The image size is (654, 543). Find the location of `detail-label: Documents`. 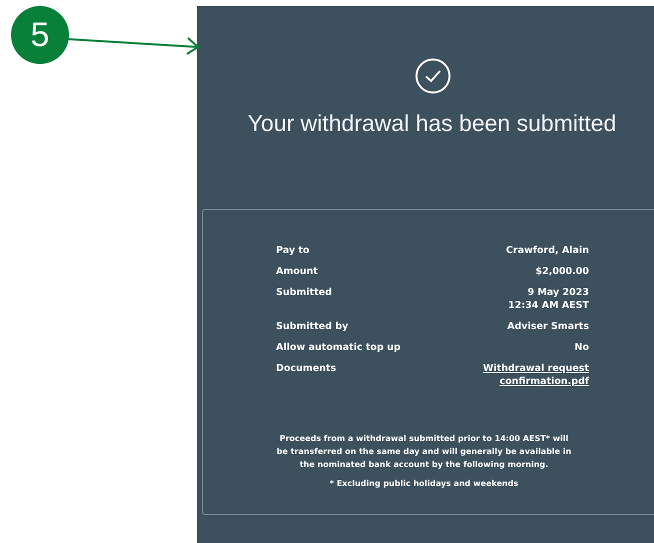

detail-label: Documents is located at coordinates (306, 368).